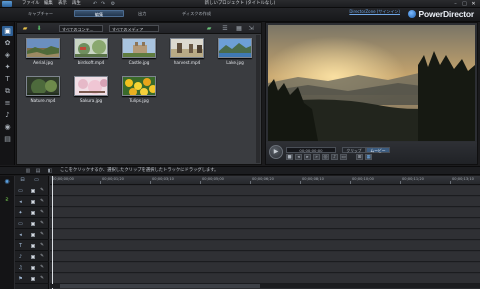 Image resolution: width=480 pixels, height=289 pixels. Describe the element at coordinates (334, 157) in the screenshot. I see `volume-button: ♪` at that location.